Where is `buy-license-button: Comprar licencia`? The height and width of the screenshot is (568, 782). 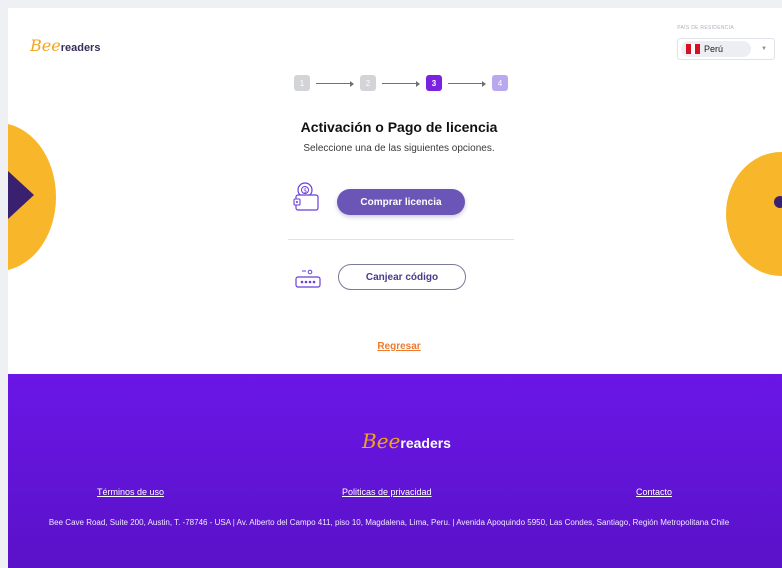 buy-license-button: Comprar licencia is located at coordinates (401, 202).